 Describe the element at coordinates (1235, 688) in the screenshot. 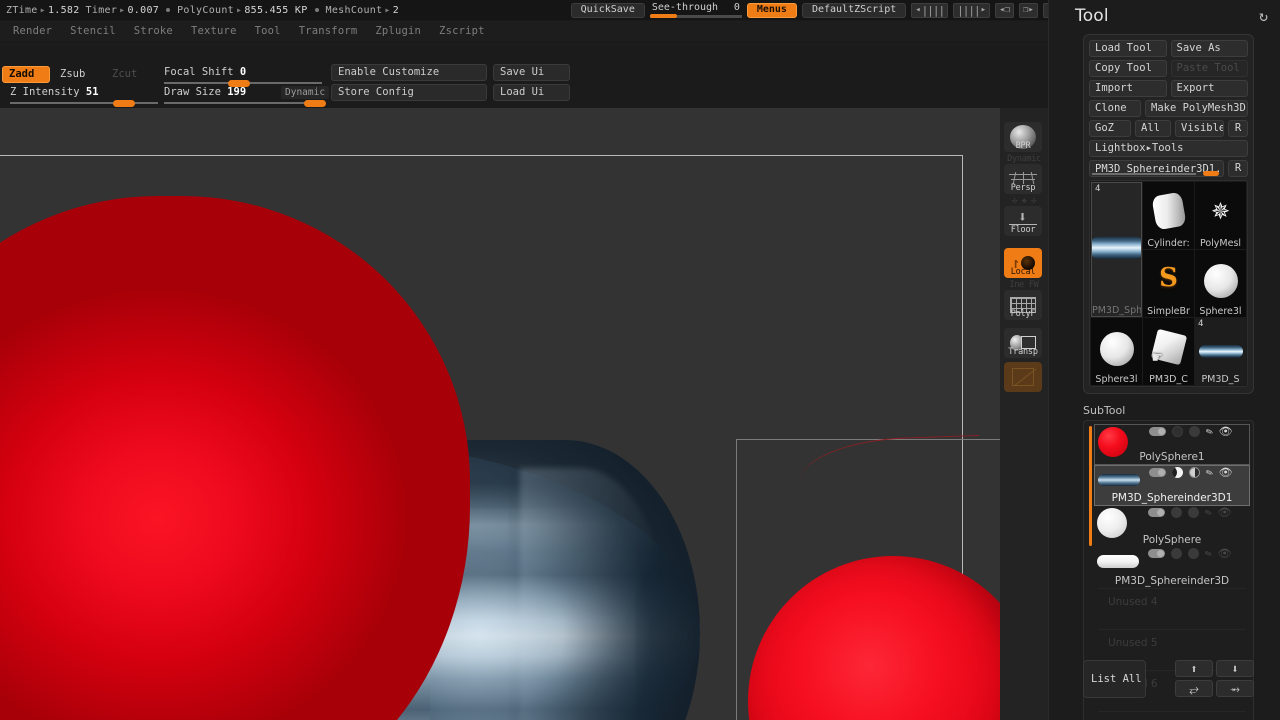

I see `arrow-turn-down-right-icon: ⥇` at that location.